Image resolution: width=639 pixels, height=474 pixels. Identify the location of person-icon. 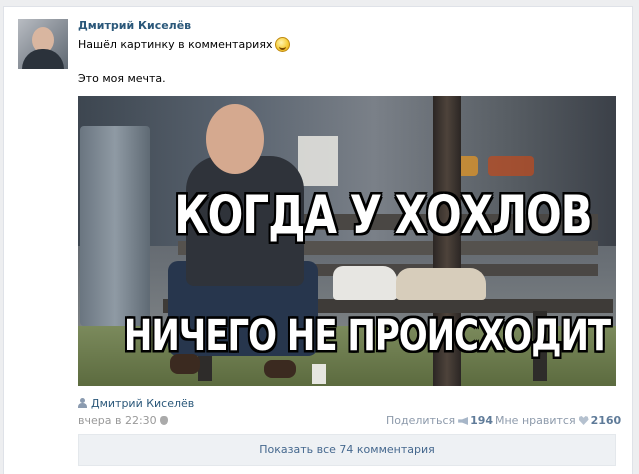
(82, 403).